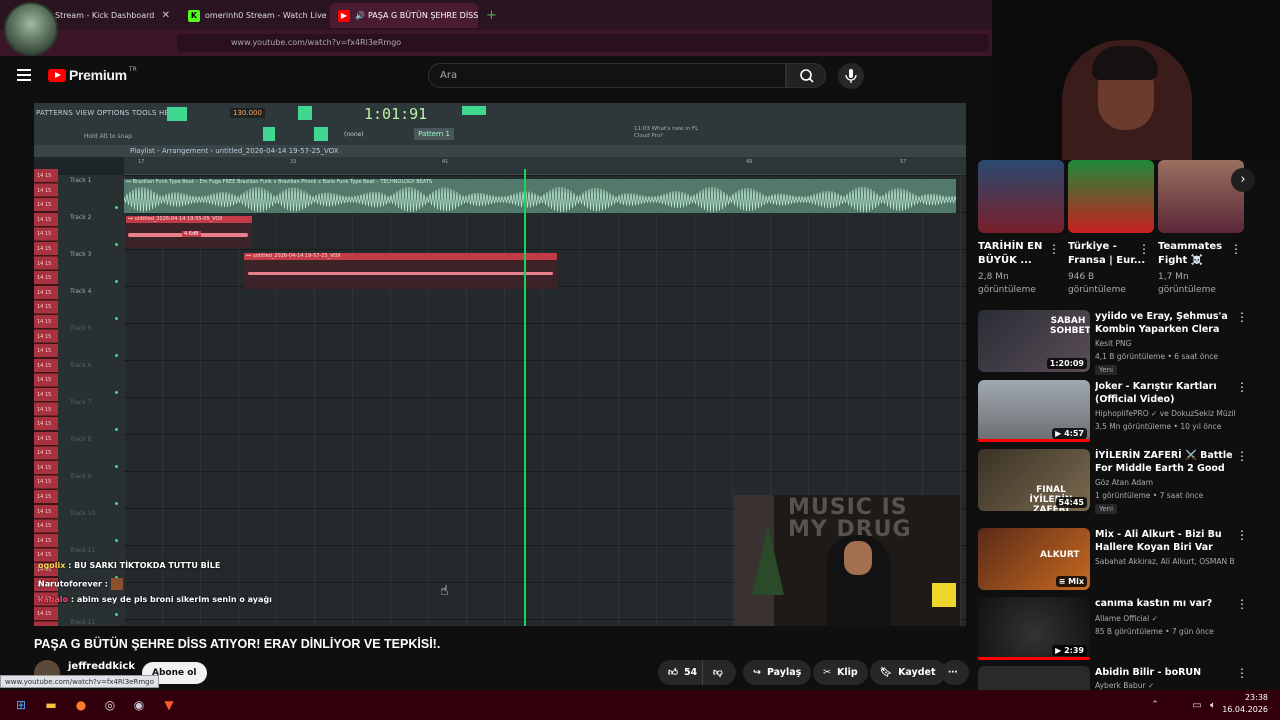 This screenshot has width=1280, height=720. What do you see at coordinates (52, 565) in the screenshot?
I see `chat-user: ogolix` at bounding box center [52, 565].